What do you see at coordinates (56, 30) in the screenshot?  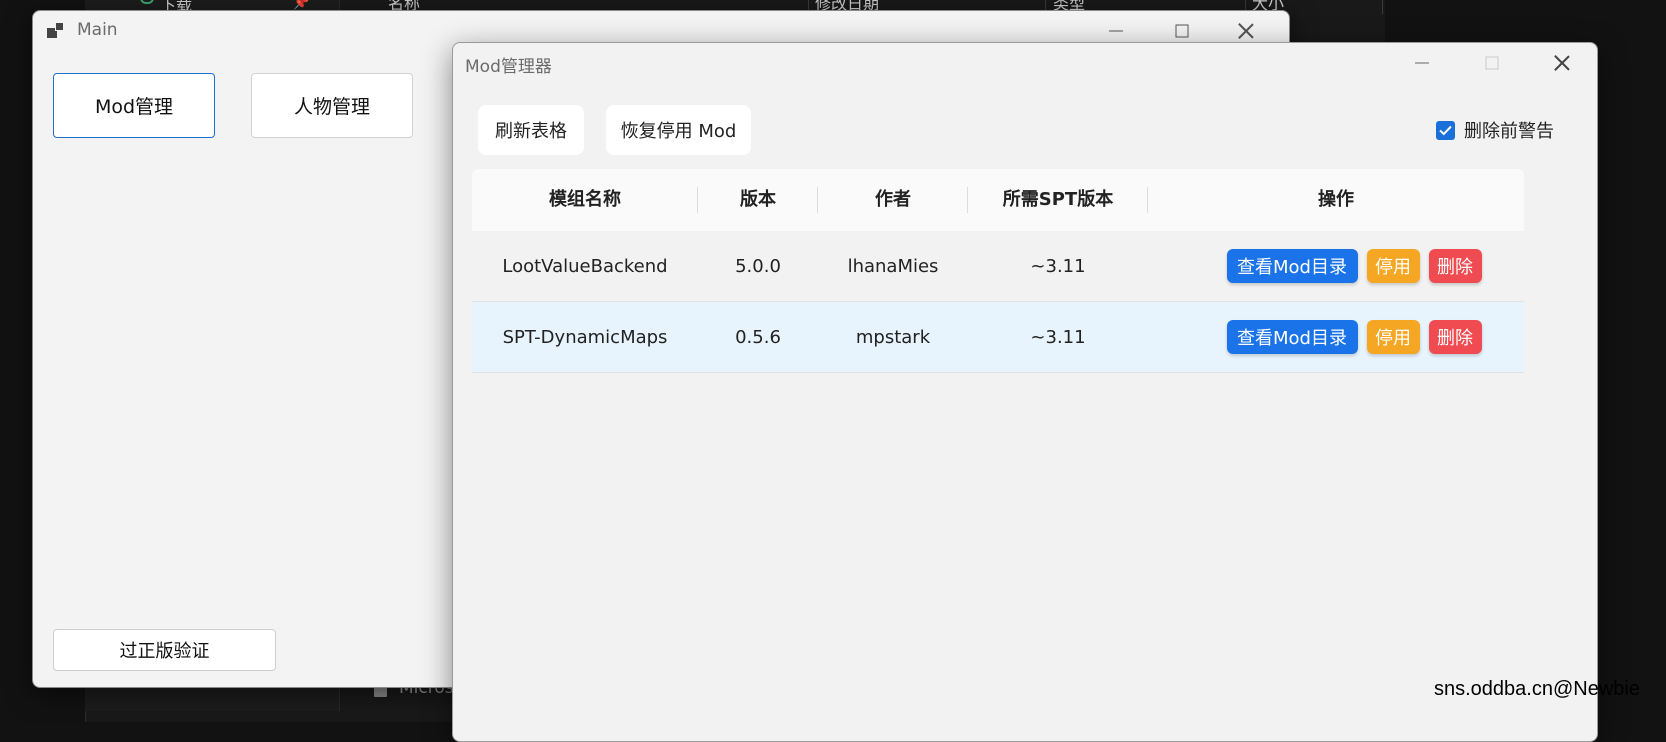 I see `app-icon` at bounding box center [56, 30].